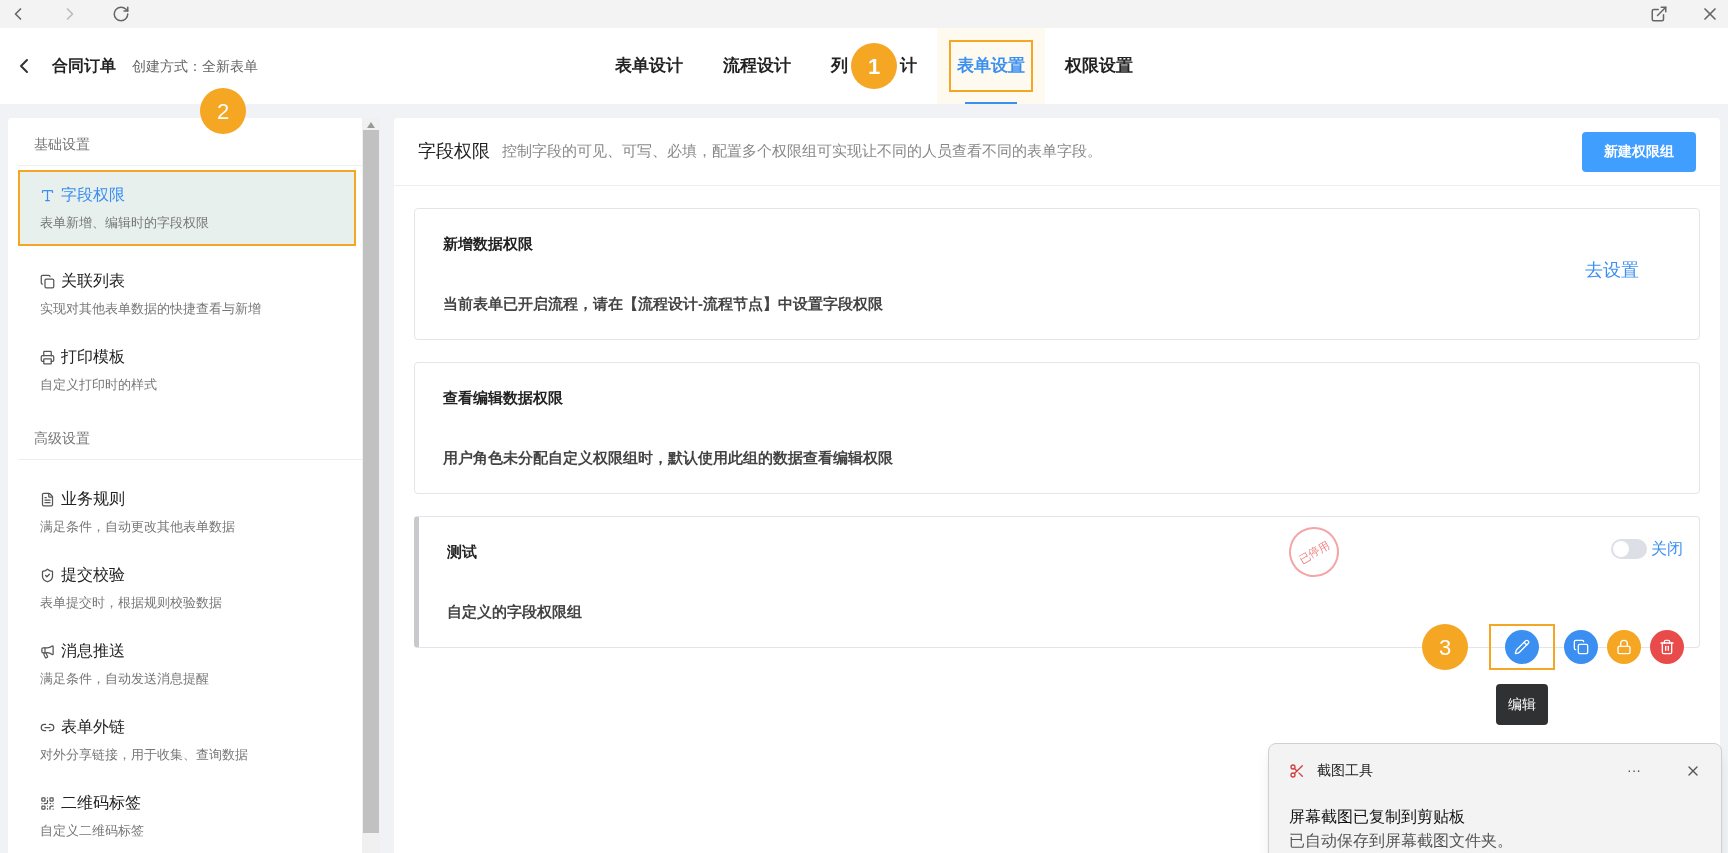  What do you see at coordinates (1445, 647) in the screenshot?
I see `step-badge: 3` at bounding box center [1445, 647].